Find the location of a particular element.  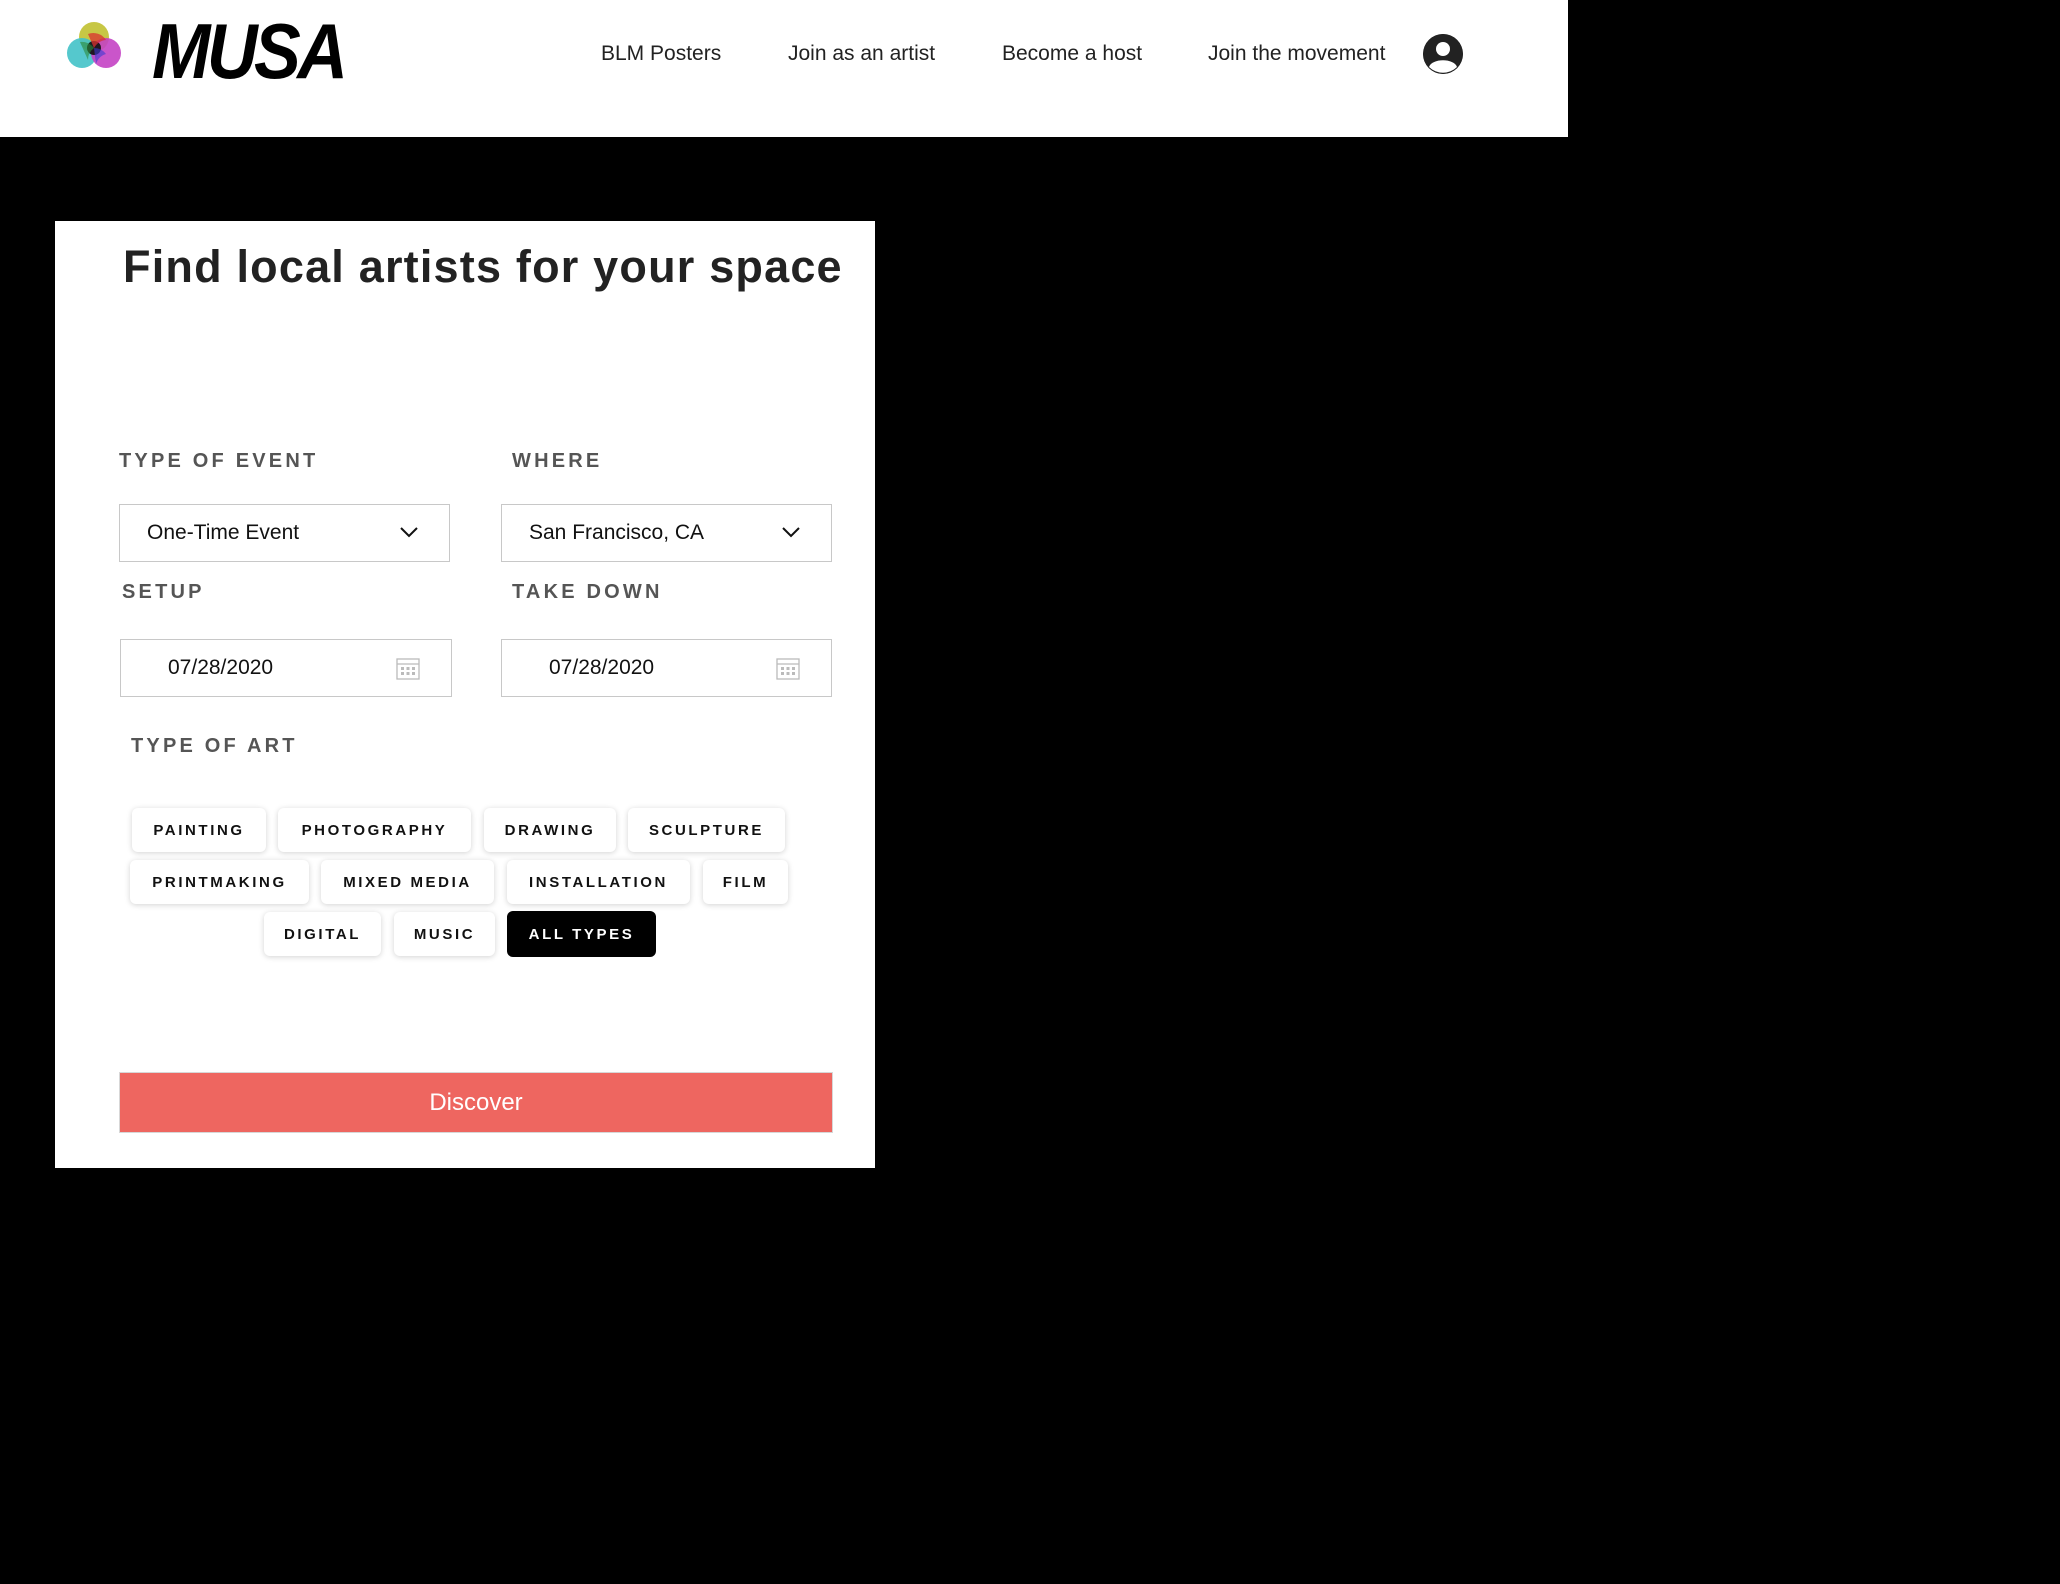

event-type-value: One-Time Event is located at coordinates (223, 532).